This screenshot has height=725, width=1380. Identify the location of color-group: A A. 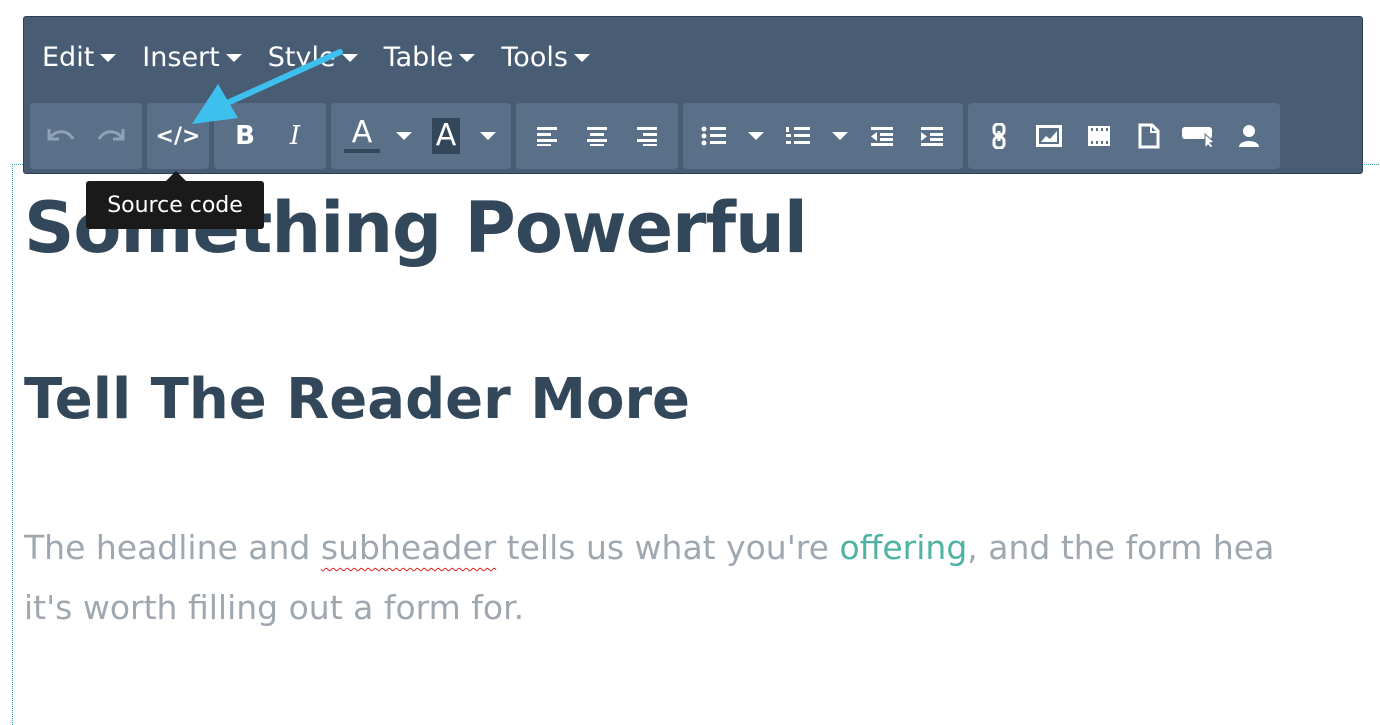
(421, 136).